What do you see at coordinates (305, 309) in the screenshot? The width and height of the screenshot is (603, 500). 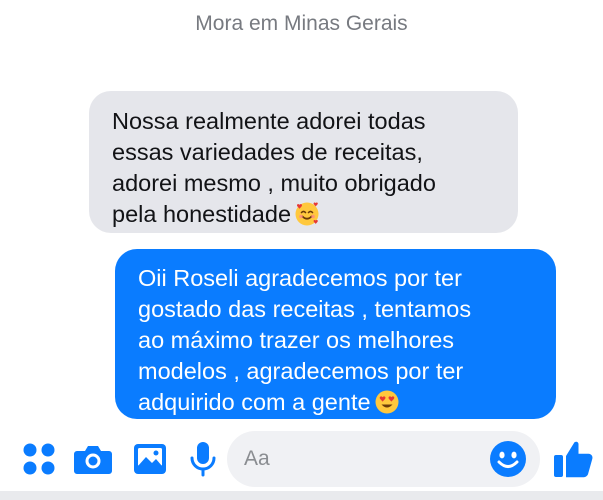 I see `message-line: gostado das receitas , tentamos` at bounding box center [305, 309].